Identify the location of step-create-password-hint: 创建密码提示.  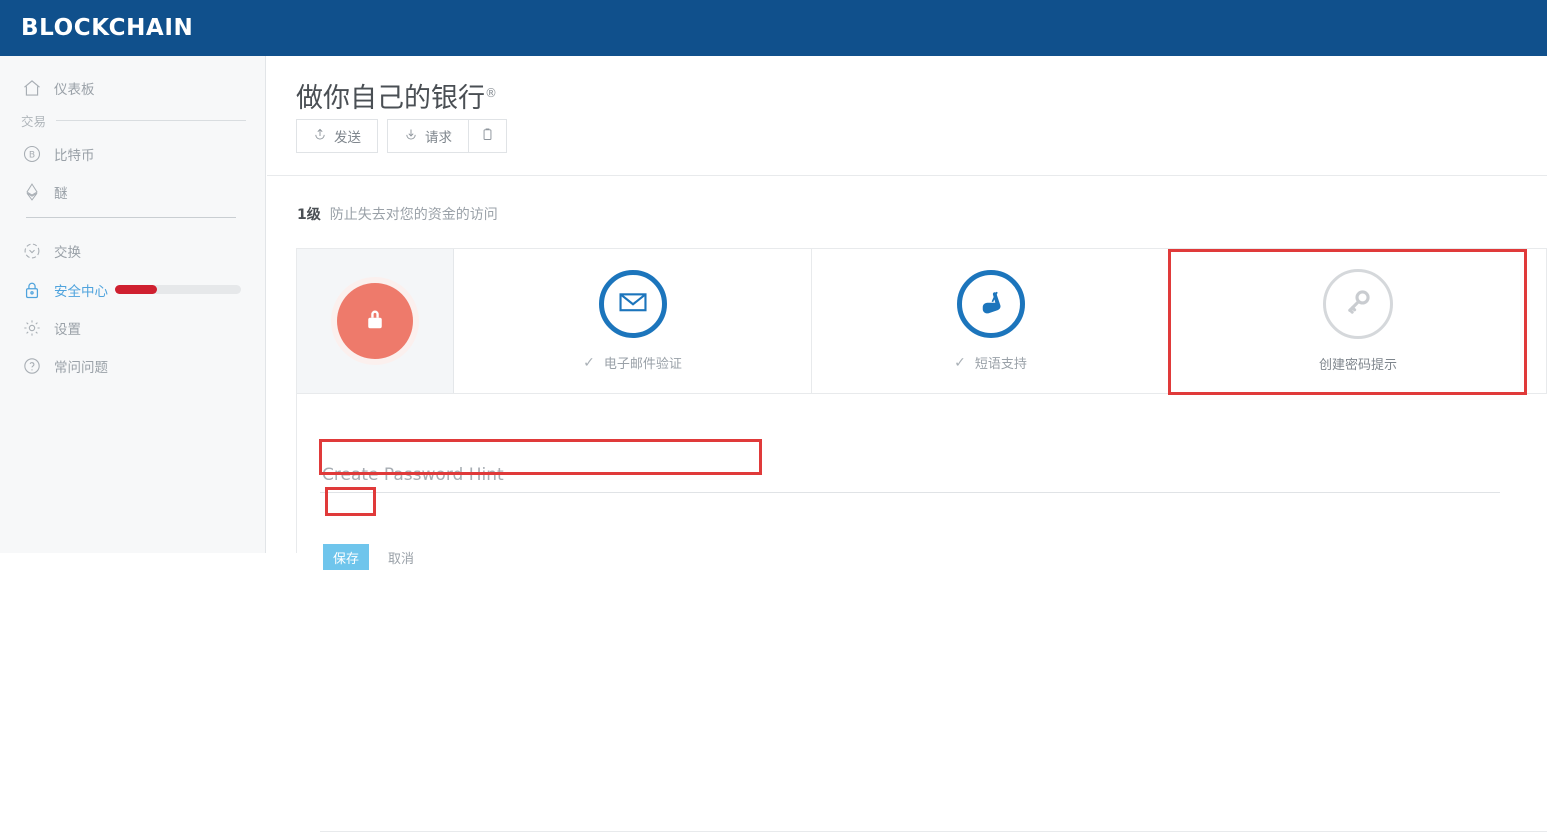
(1358, 321).